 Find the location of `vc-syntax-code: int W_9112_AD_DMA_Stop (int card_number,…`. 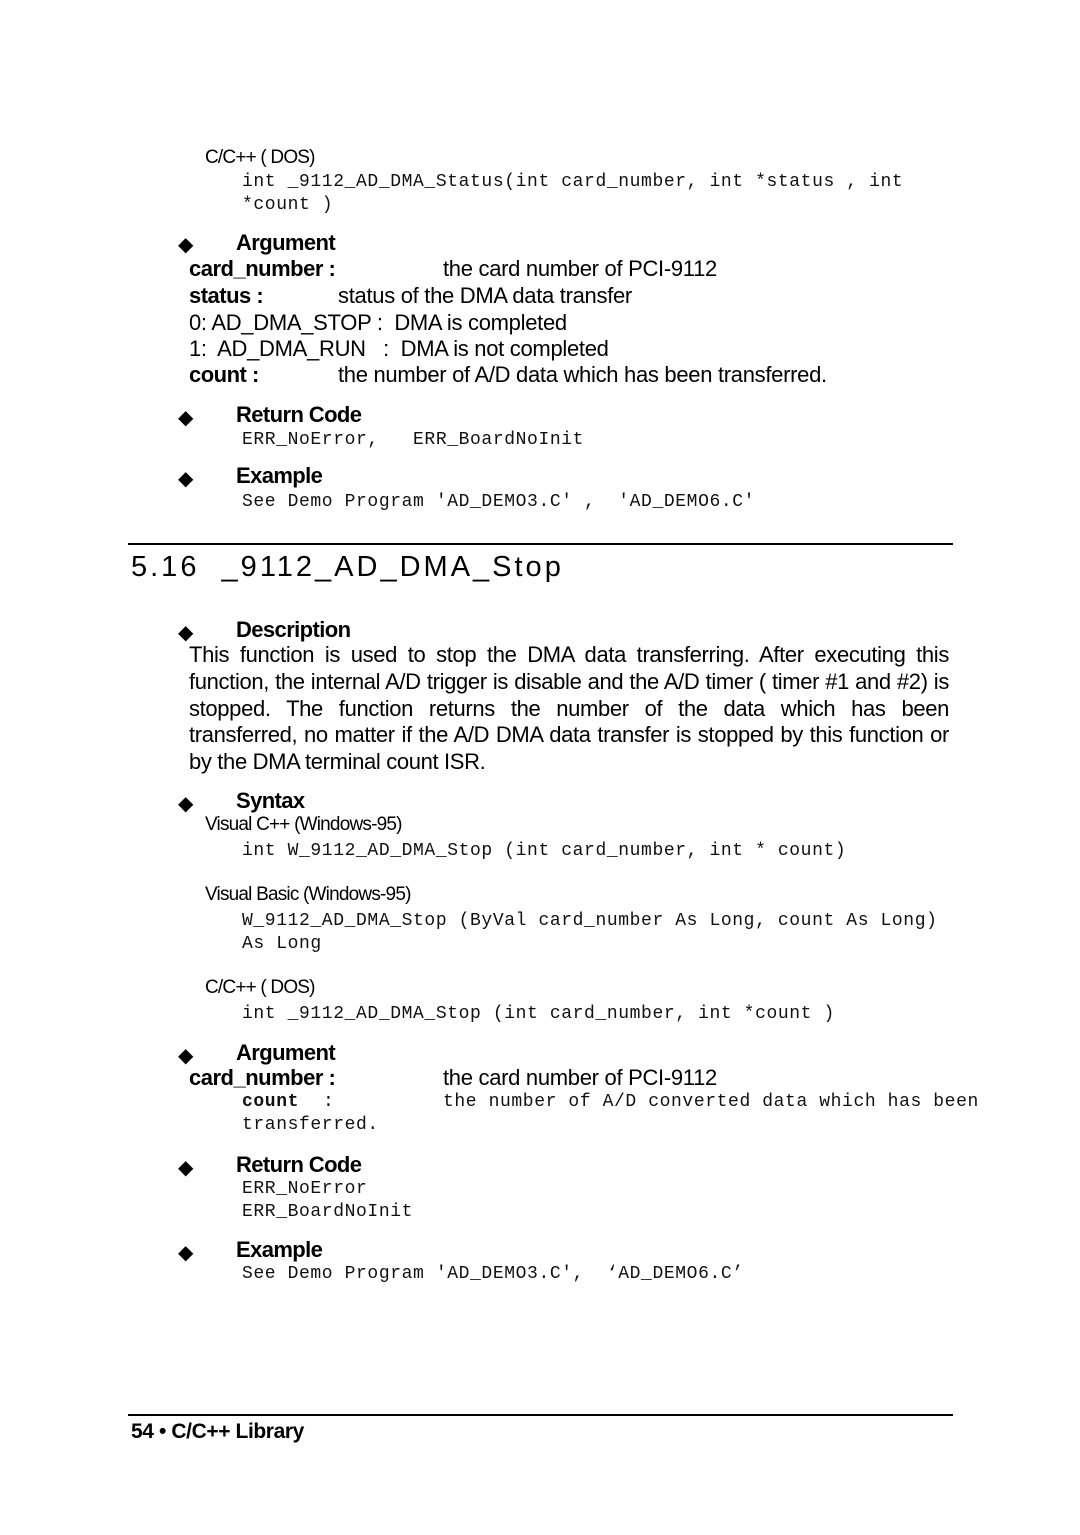

vc-syntax-code: int W_9112_AD_DMA_Stop (int card_number,… is located at coordinates (544, 851).